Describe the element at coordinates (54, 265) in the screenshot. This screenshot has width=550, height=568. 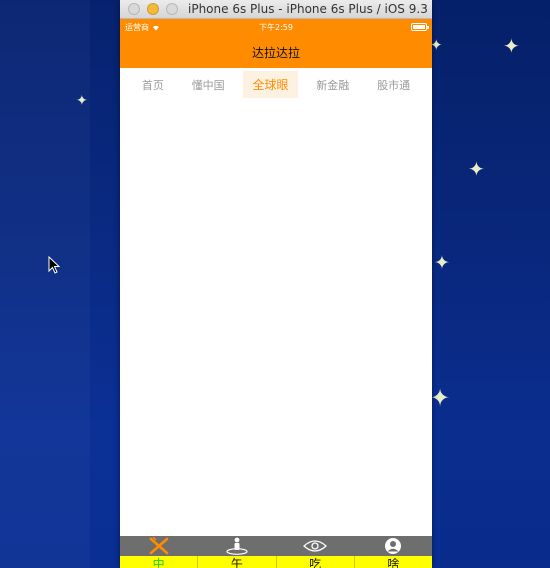
I see `mouse-cursor-icon` at that location.